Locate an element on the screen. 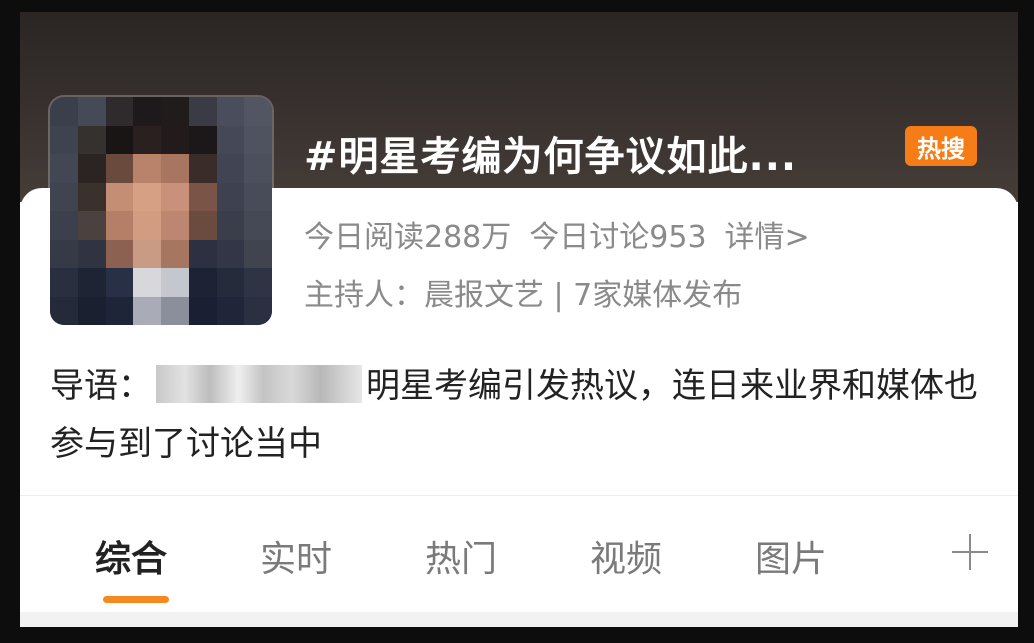 This screenshot has width=1034, height=643. intro-label: 导语： is located at coordinates (101, 386).